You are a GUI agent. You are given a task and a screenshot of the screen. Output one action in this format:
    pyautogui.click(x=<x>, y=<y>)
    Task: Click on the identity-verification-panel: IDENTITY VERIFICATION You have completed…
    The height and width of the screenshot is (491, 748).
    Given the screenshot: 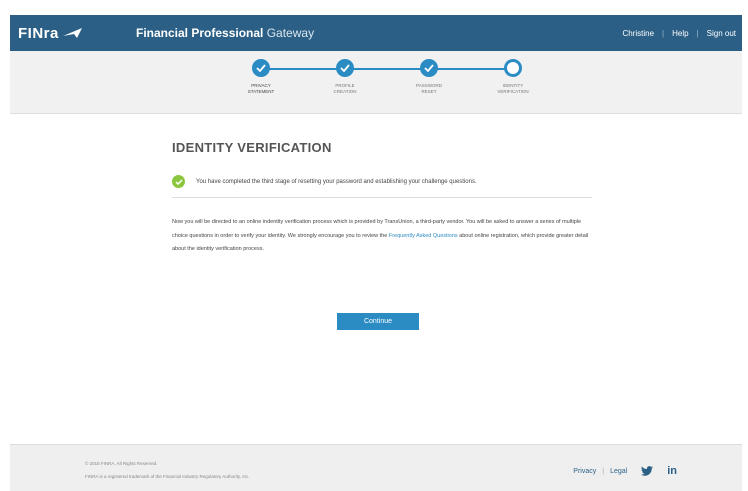 What is the action you would take?
    pyautogui.click(x=382, y=198)
    